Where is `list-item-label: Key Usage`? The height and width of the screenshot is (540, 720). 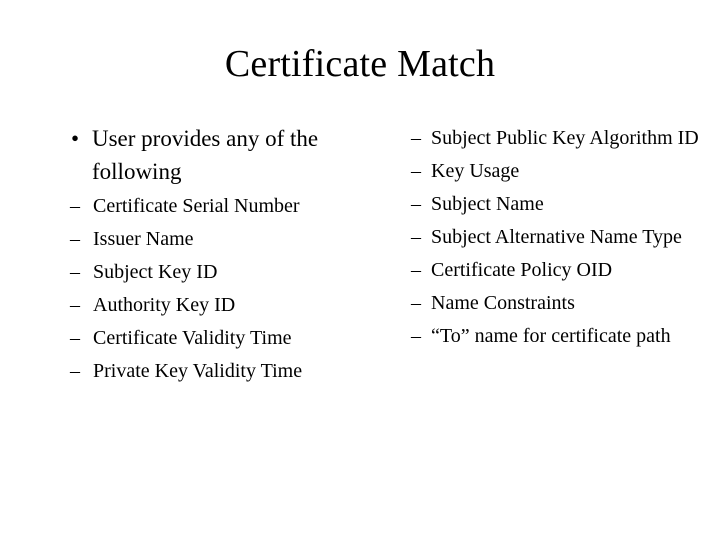
list-item-label: Key Usage is located at coordinates (475, 171).